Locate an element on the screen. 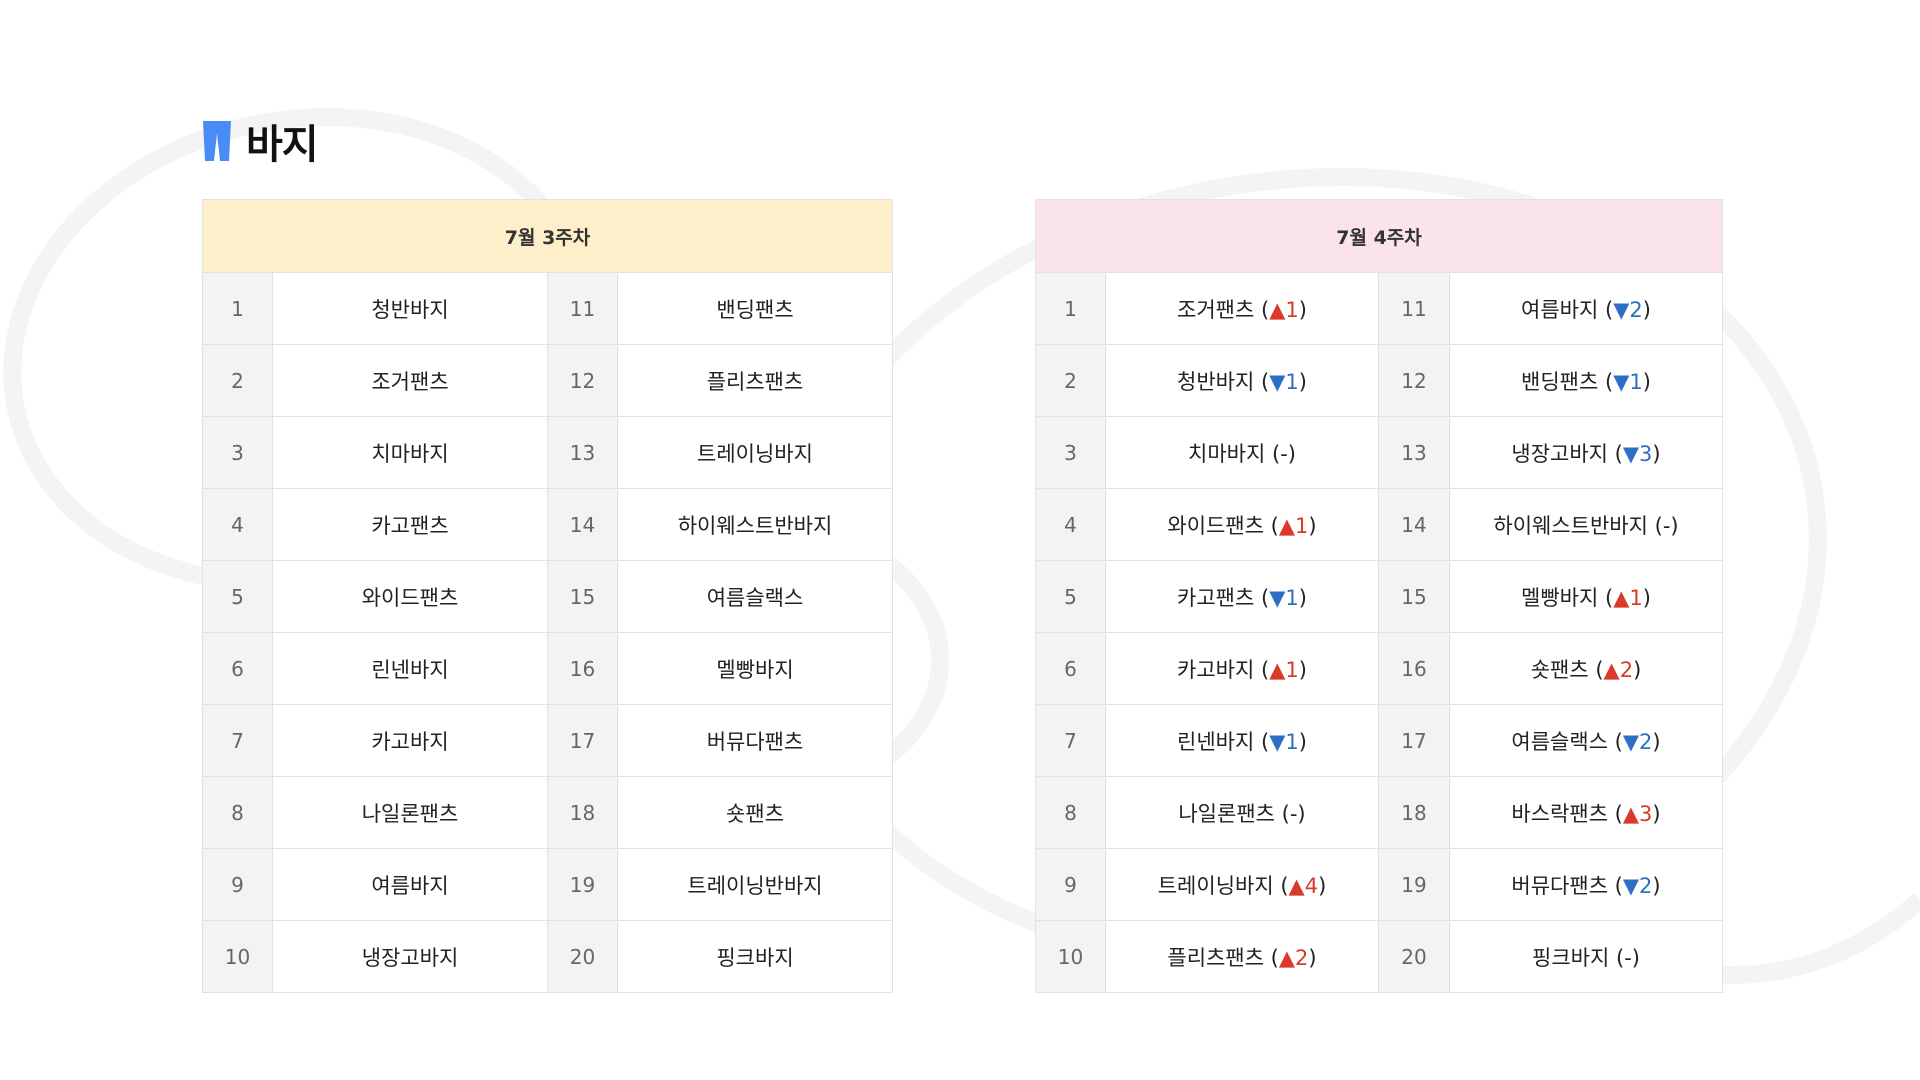 Image resolution: width=1920 pixels, height=1080 pixels. rank-number: 7 is located at coordinates (237, 740).